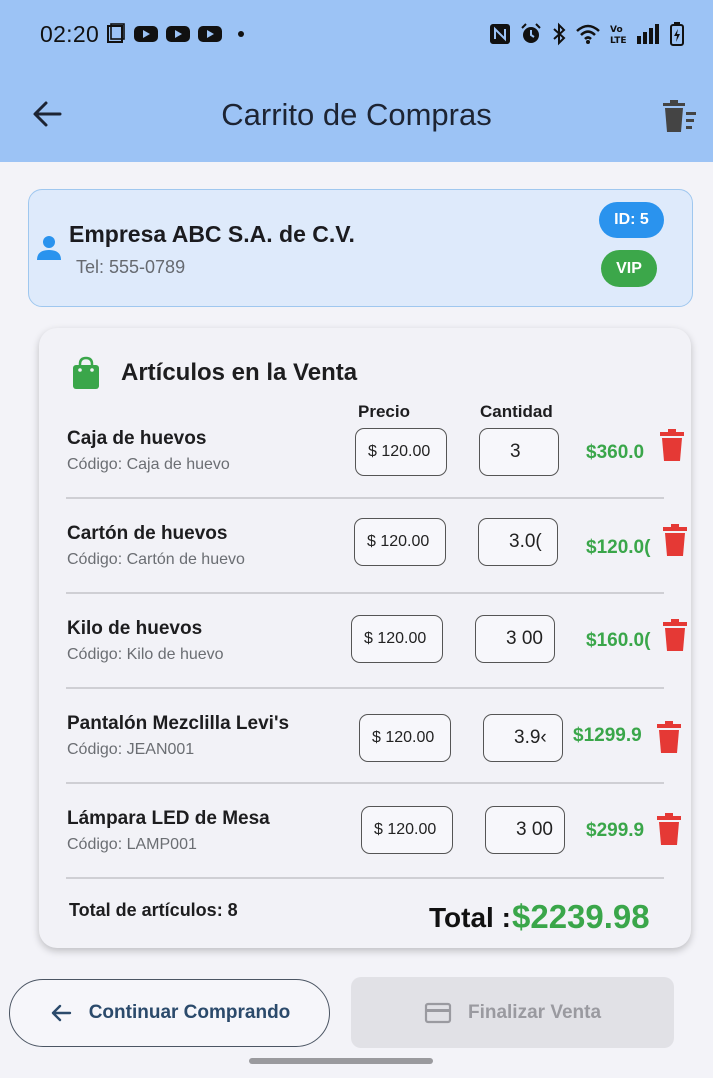 Image resolution: width=713 pixels, height=1078 pixels. Describe the element at coordinates (615, 830) in the screenshot. I see `item-subtotal: $299.9` at that location.